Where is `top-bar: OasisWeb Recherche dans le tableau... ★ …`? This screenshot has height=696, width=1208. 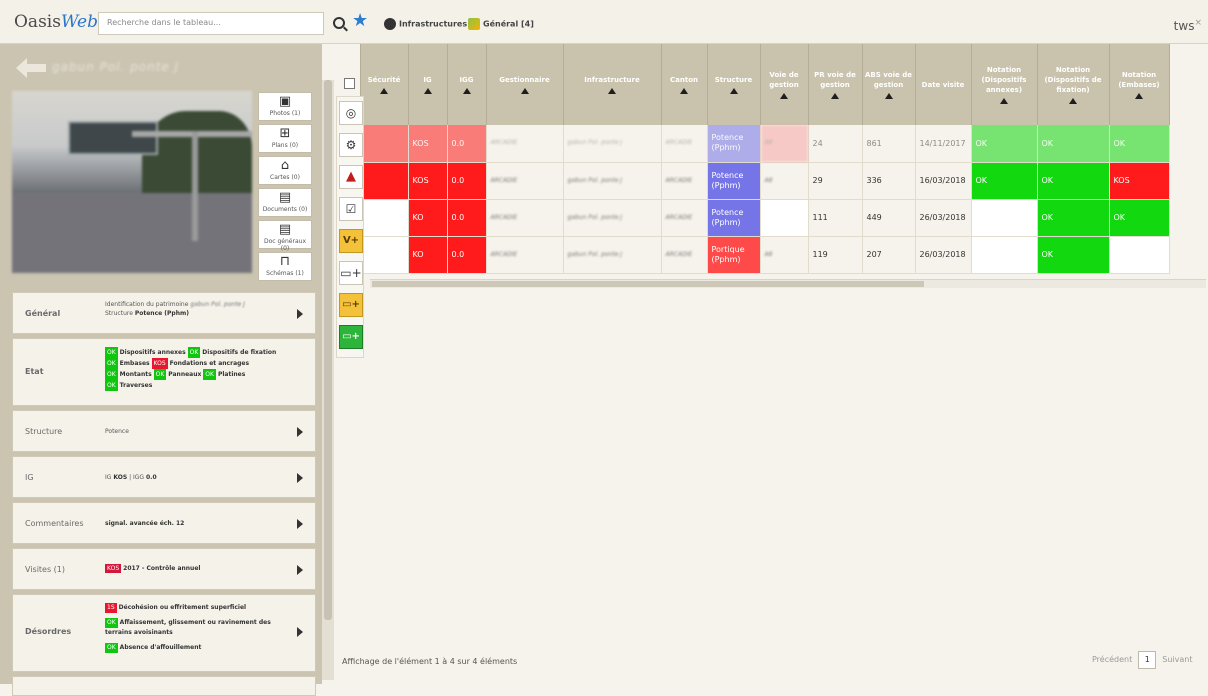
top-bar: OasisWeb Recherche dans le tableau... ★ … is located at coordinates (604, 22).